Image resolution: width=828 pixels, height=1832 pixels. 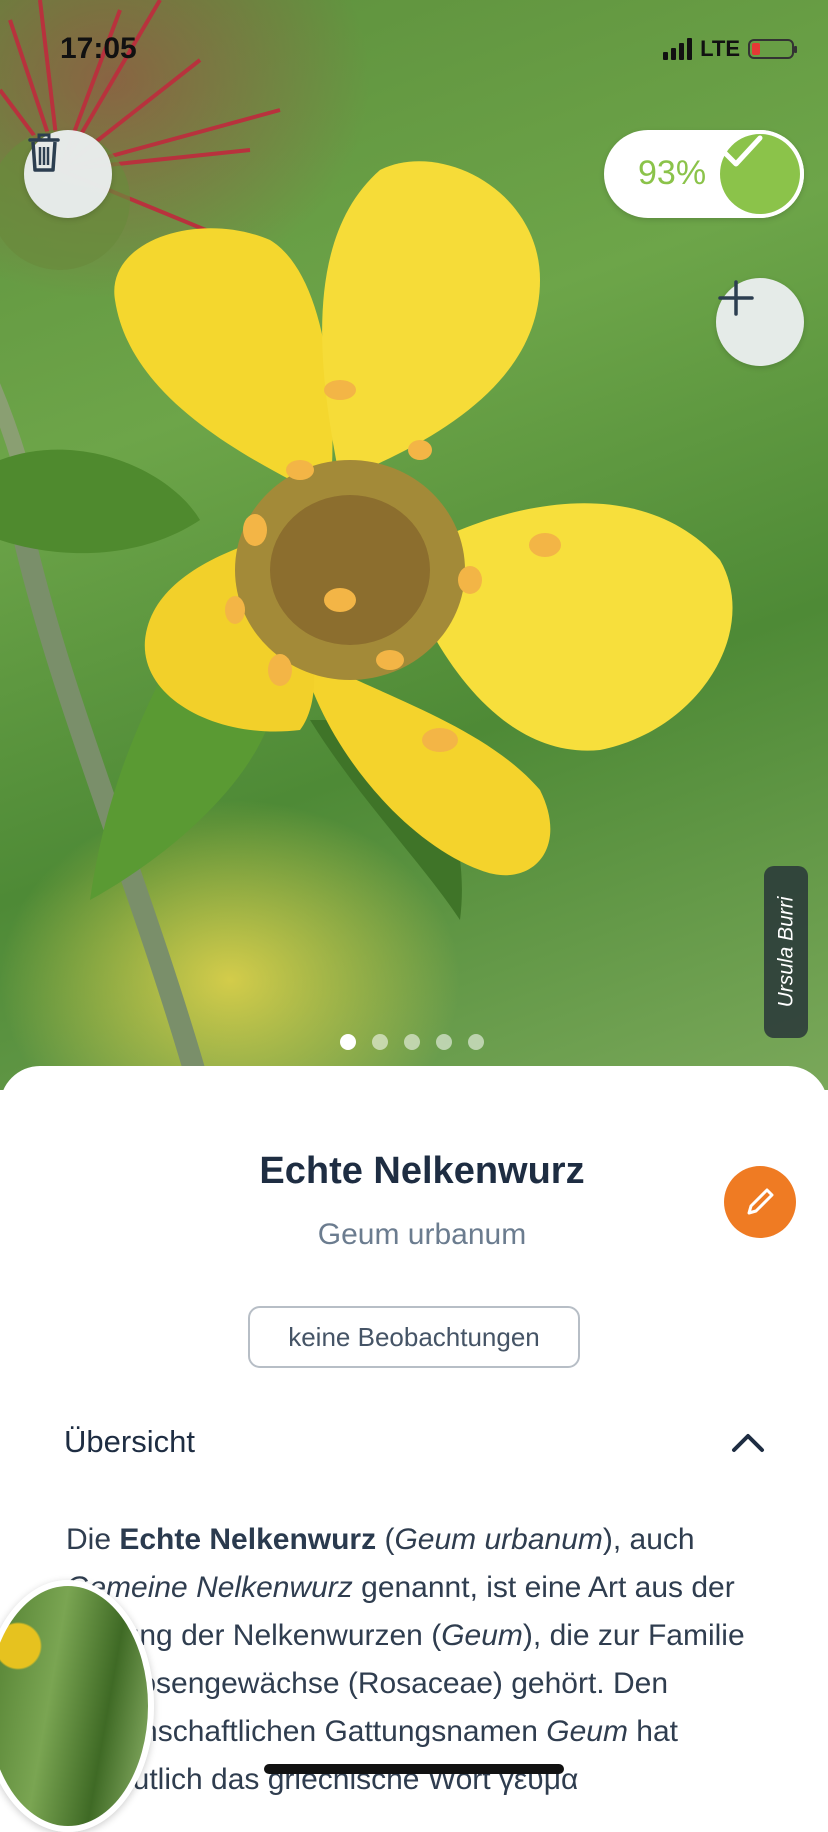 I want to click on species-common-name: Echte Nelkenwurz, so click(x=422, y=1171).